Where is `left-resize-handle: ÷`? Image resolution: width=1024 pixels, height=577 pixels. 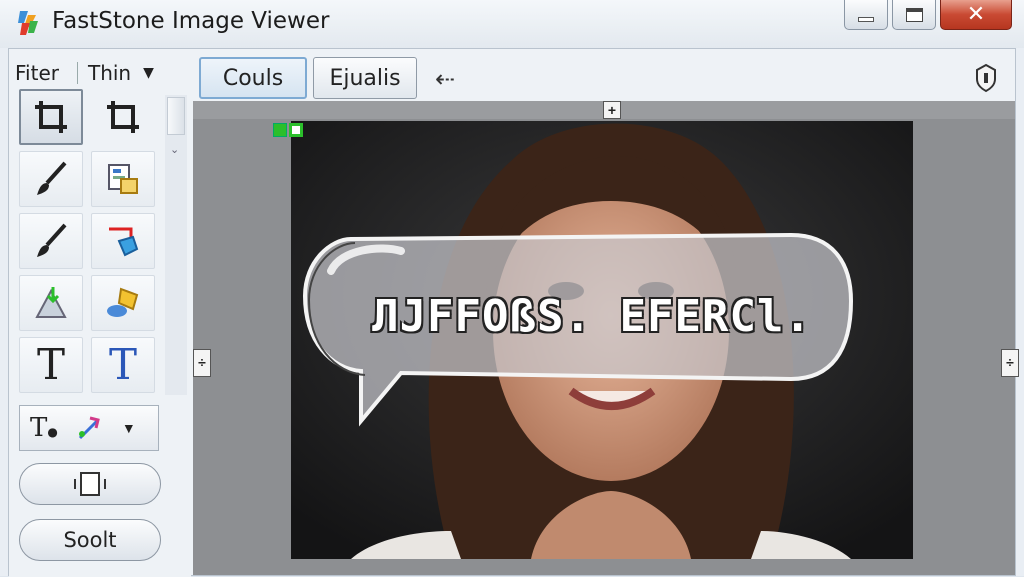
left-resize-handle: ÷ is located at coordinates (202, 363).